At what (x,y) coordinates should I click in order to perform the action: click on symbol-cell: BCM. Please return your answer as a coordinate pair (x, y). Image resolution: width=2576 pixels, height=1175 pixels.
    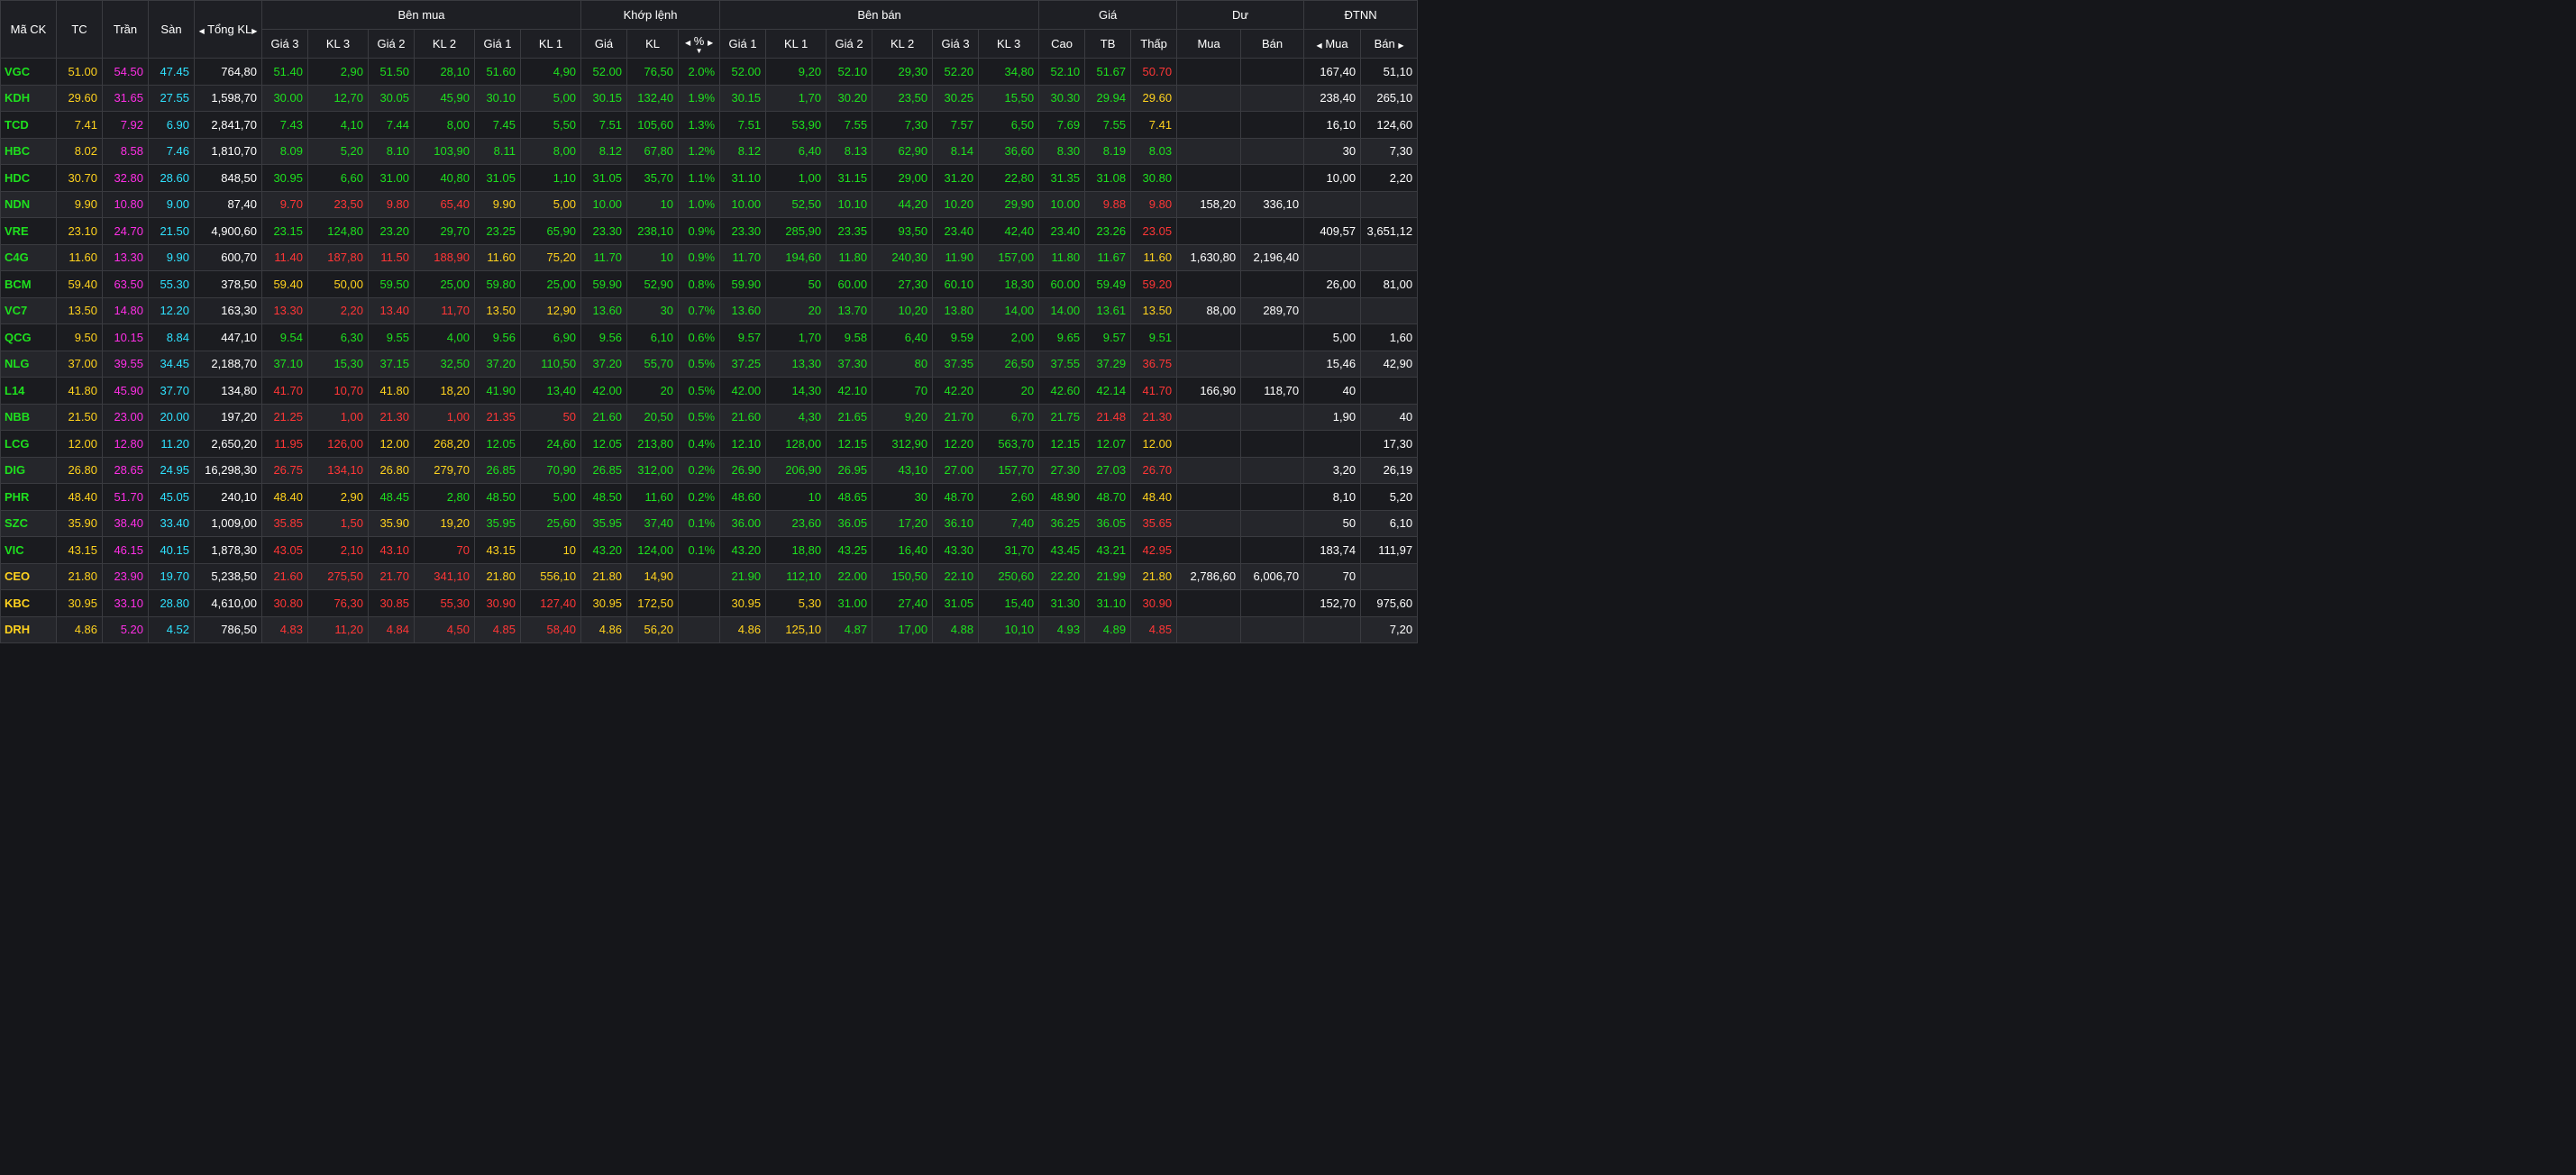
    Looking at the image, I should click on (28, 284).